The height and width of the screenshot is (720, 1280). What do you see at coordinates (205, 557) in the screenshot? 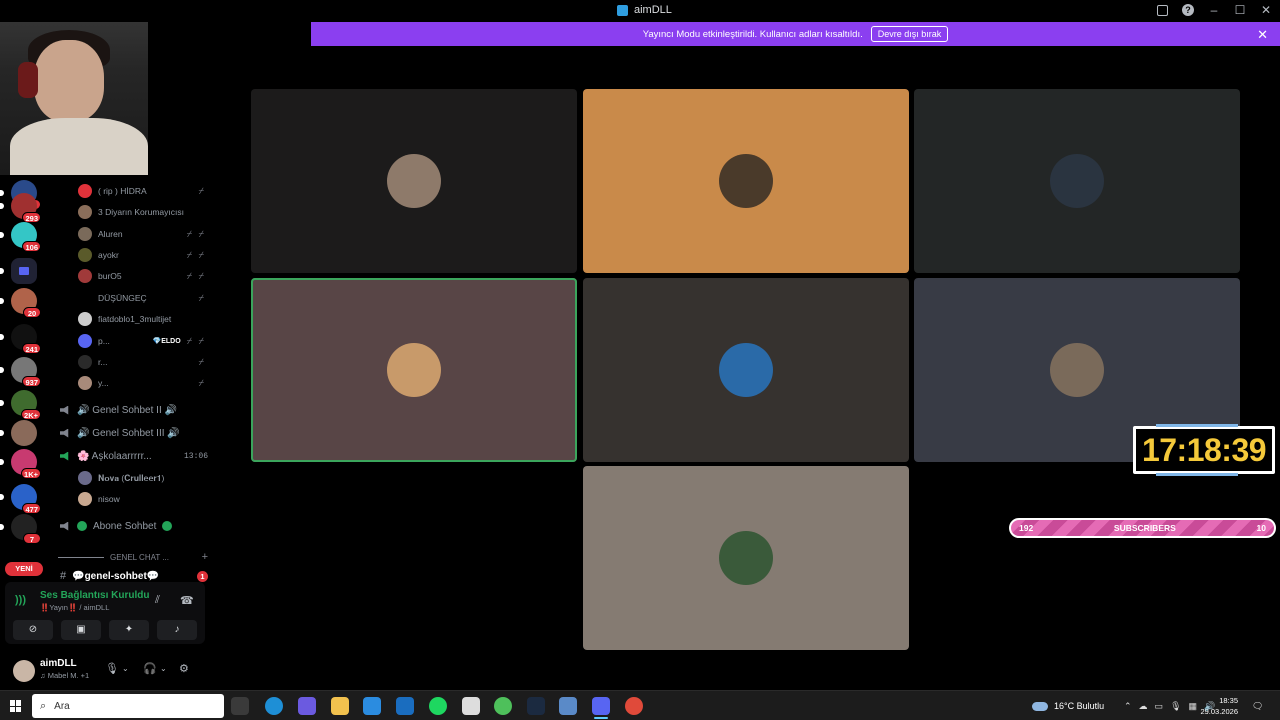
I see `add-channel-icon: +` at bounding box center [205, 557].